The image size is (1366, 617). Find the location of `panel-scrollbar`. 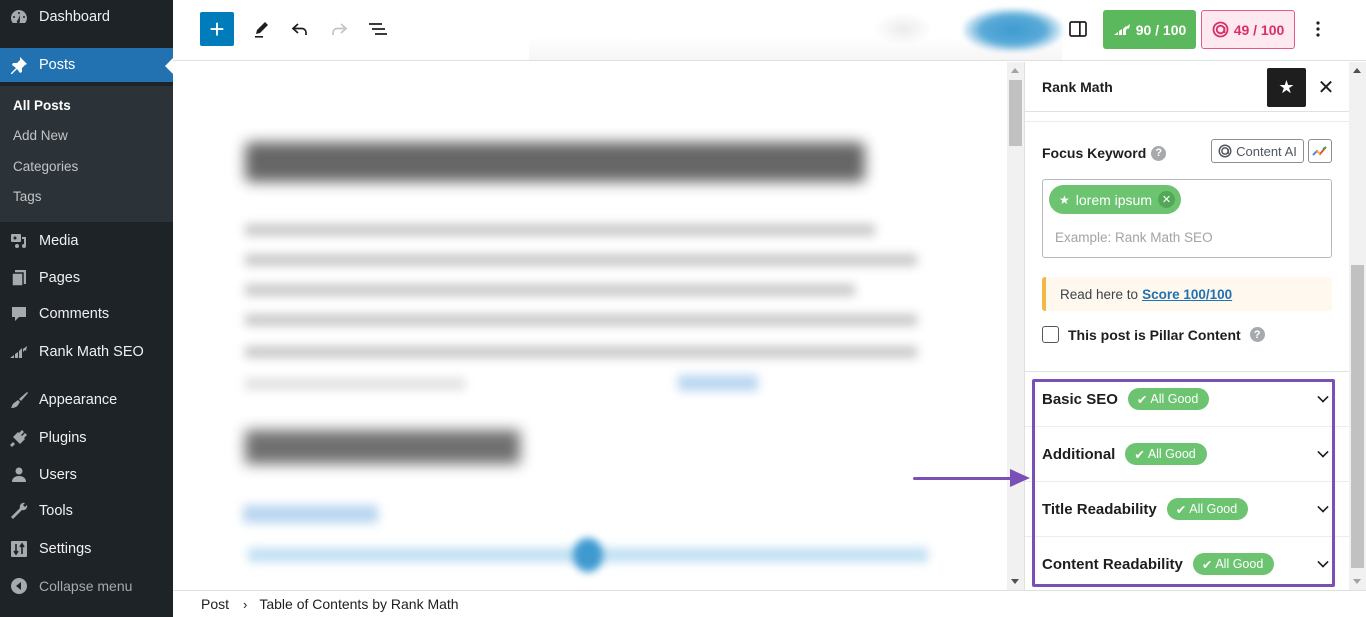

panel-scrollbar is located at coordinates (1357, 326).